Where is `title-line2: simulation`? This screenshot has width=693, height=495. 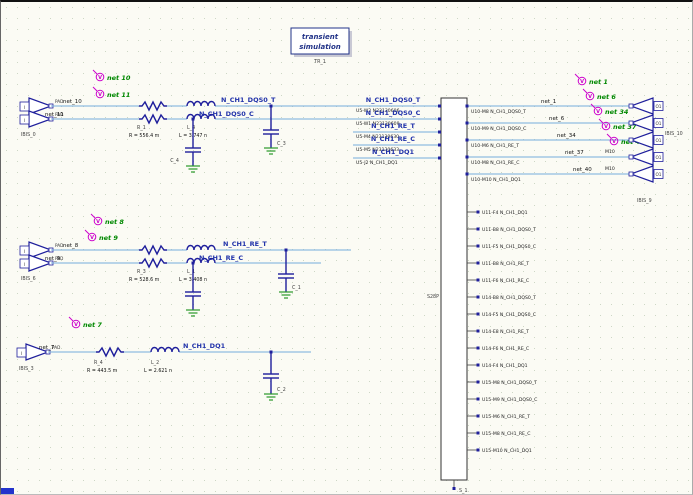
title-line2: simulation is located at coordinates (320, 47).